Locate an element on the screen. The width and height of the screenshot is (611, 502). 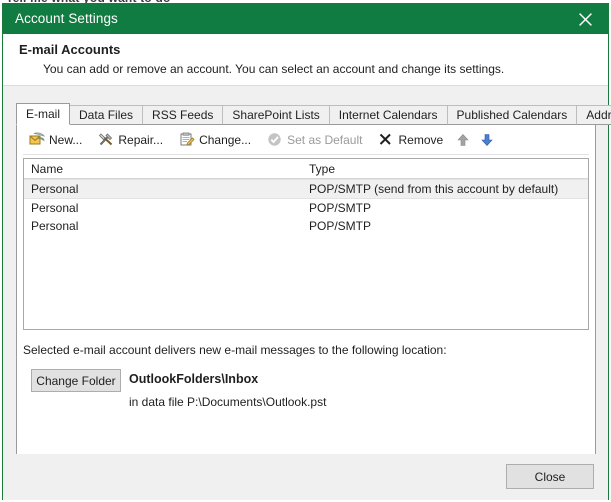
remove-x-icon is located at coordinates (385, 140).